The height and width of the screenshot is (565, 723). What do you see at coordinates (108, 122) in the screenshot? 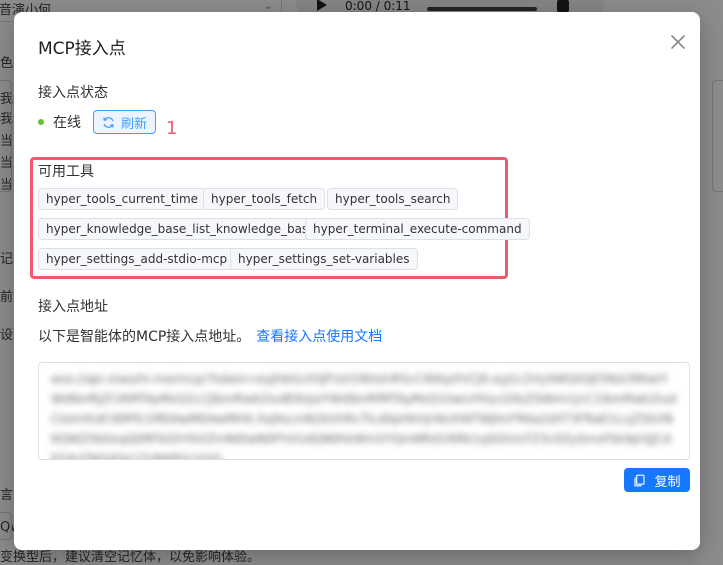
I see `refresh-icon` at bounding box center [108, 122].